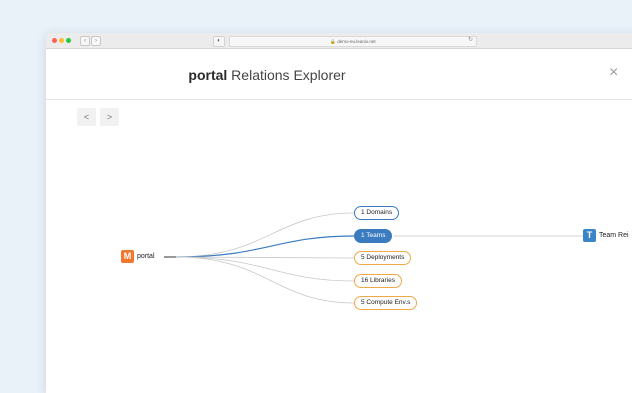 This screenshot has width=632, height=393. What do you see at coordinates (614, 235) in the screenshot?
I see `team-node-label: Team Rei` at bounding box center [614, 235].